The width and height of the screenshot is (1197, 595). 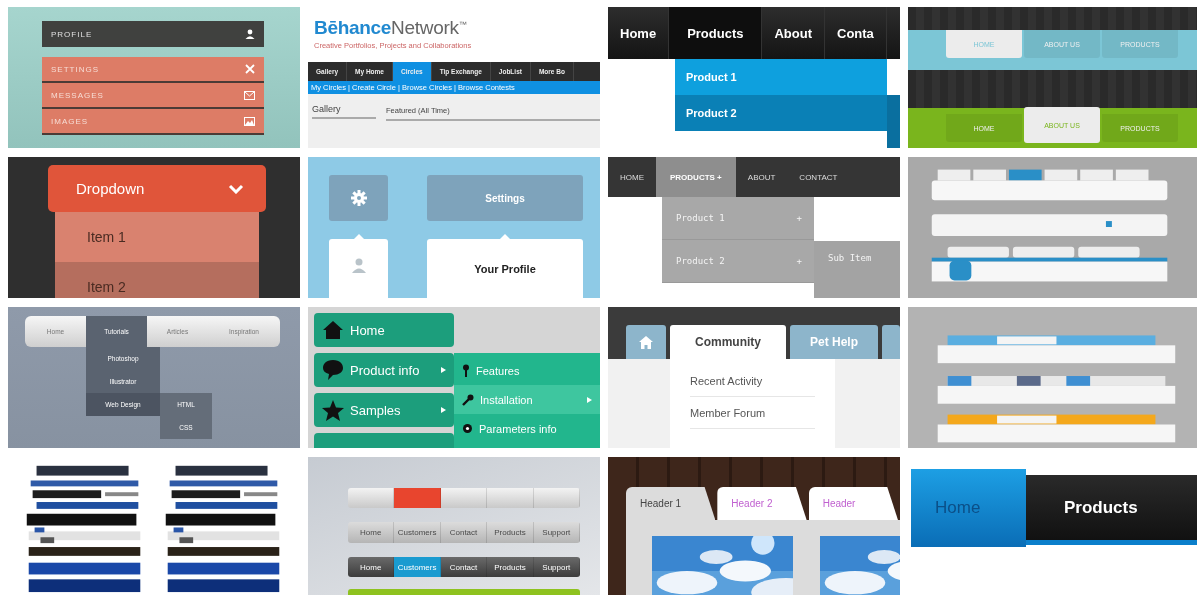 What do you see at coordinates (344, 111) in the screenshot?
I see `section-title: Gallery` at bounding box center [344, 111].